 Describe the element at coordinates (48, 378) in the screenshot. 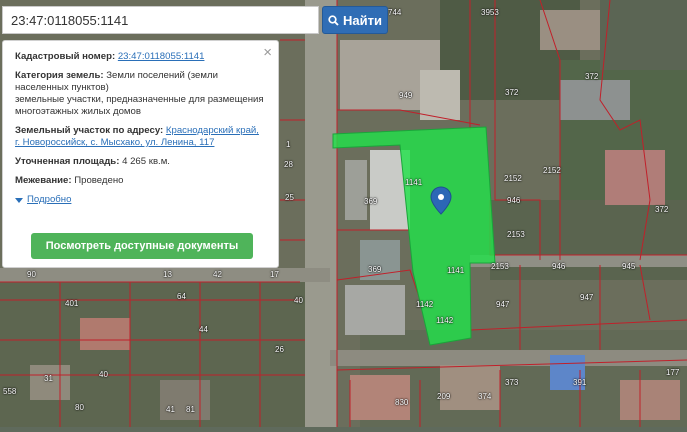

I see `parcel-label: 31` at that location.